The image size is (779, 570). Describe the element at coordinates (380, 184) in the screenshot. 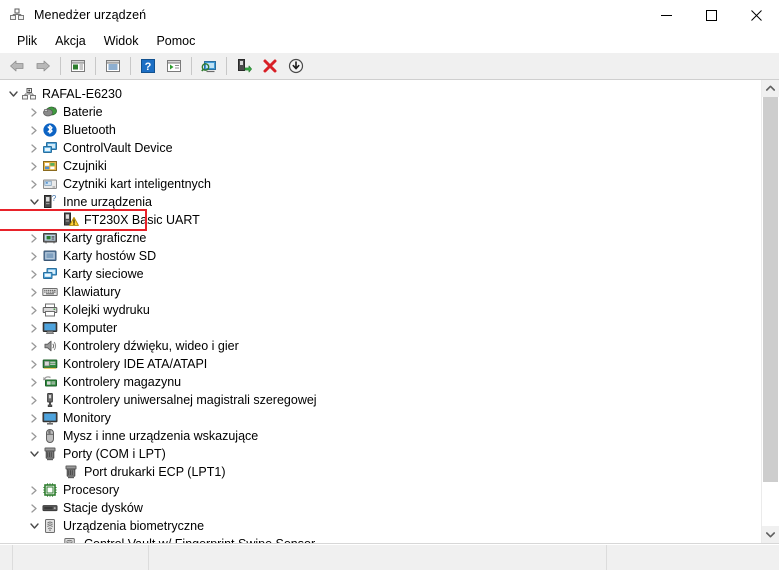

I see `tree-row: Czytniki kart inteligentnych` at that location.